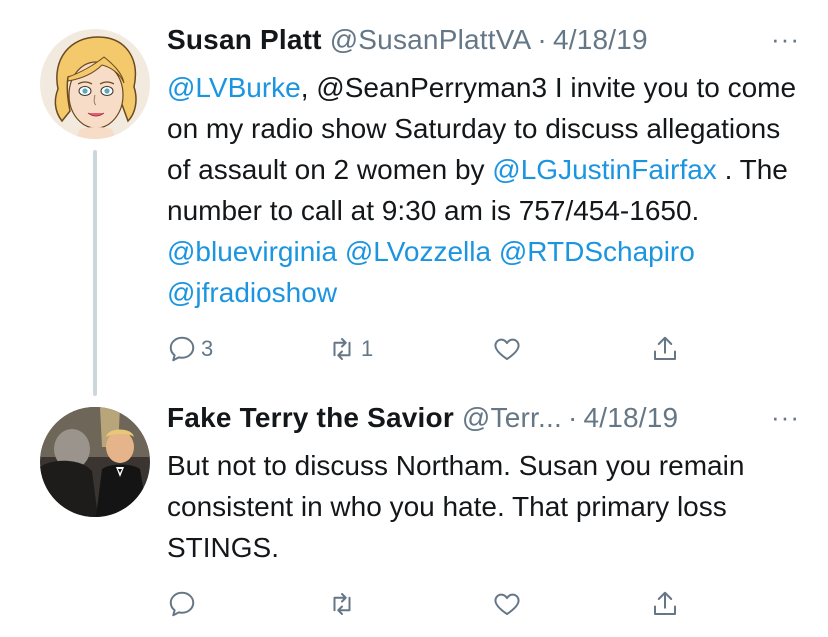 The width and height of the screenshot is (828, 637). I want to click on retweet-button, so click(344, 604).